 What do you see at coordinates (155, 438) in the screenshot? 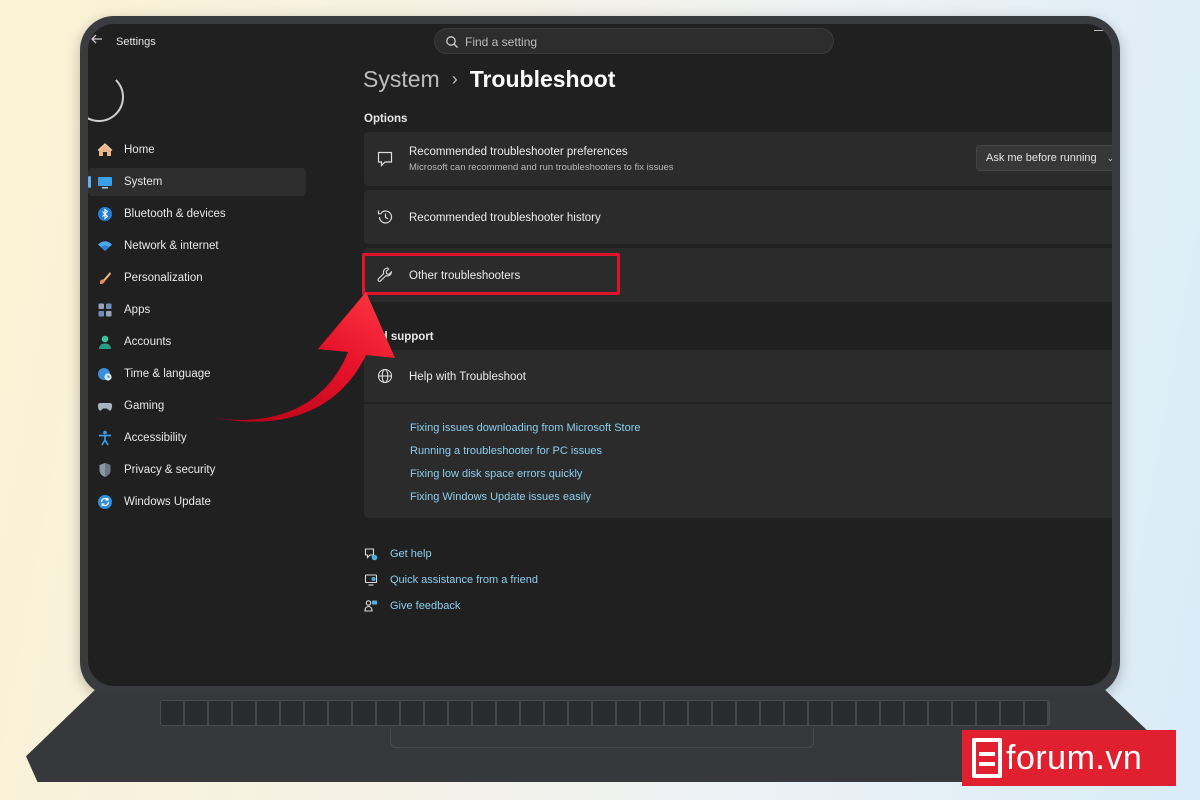
I see `sidebar-item-label: Accessibility` at bounding box center [155, 438].